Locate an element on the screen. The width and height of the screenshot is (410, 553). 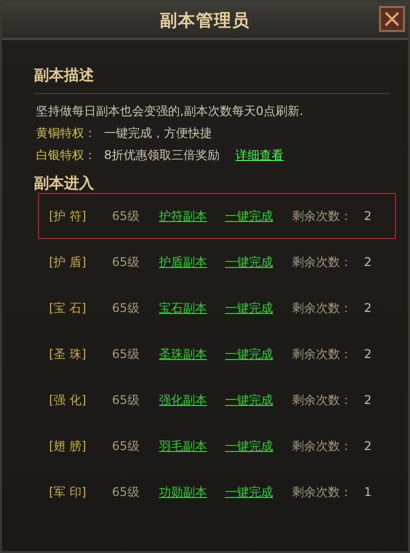
dungeon-row: [护 盾] 65级 护盾副本 一键完成 剩余次数： 2 is located at coordinates (217, 262).